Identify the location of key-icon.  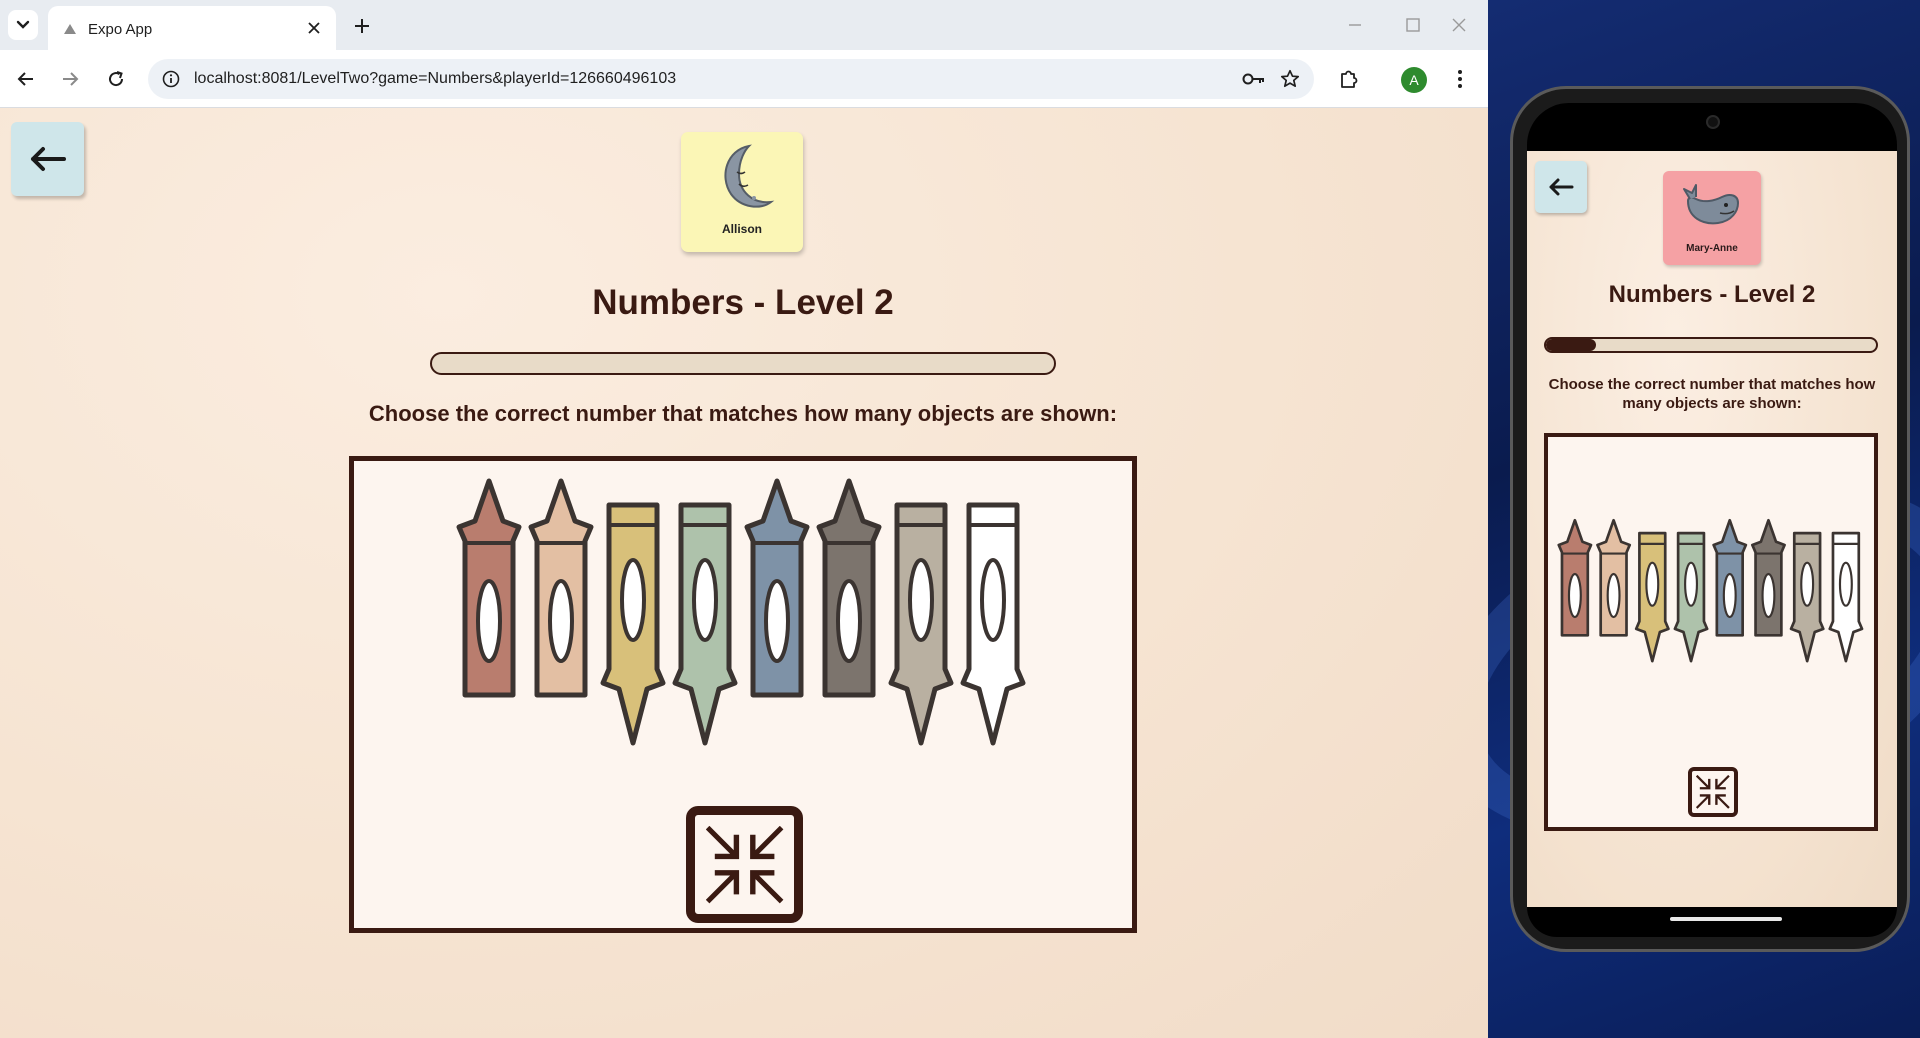
(1253, 79).